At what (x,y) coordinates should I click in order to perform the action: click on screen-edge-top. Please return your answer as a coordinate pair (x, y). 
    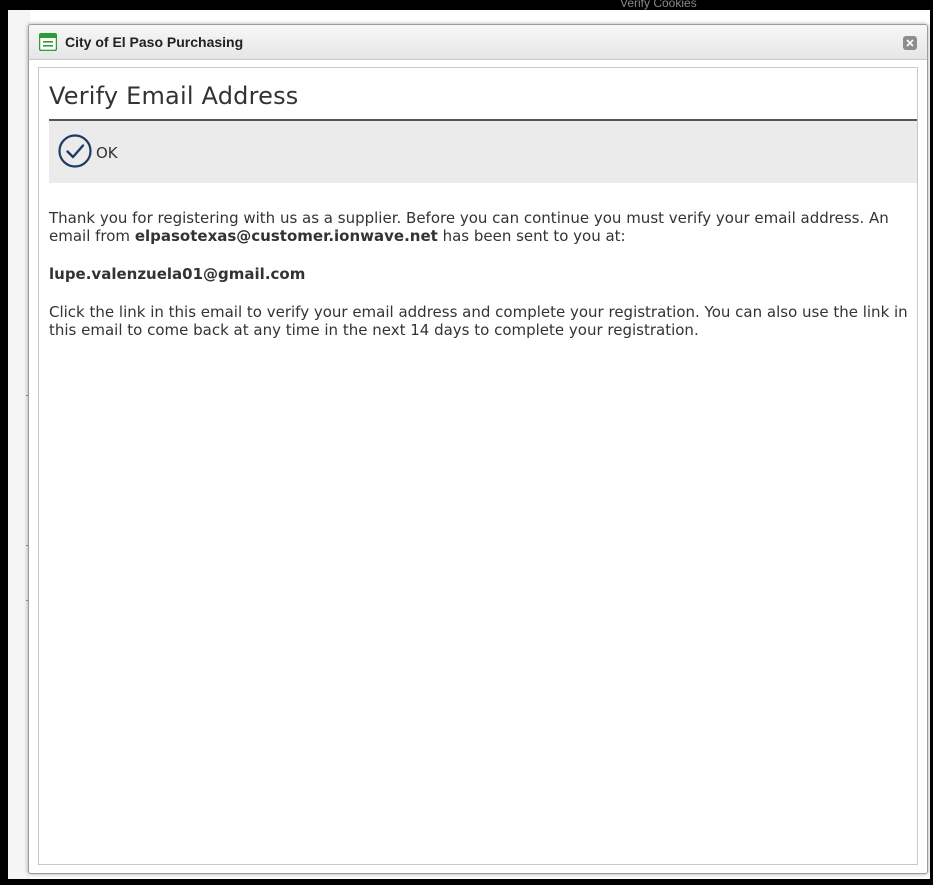
    Looking at the image, I should click on (466, 5).